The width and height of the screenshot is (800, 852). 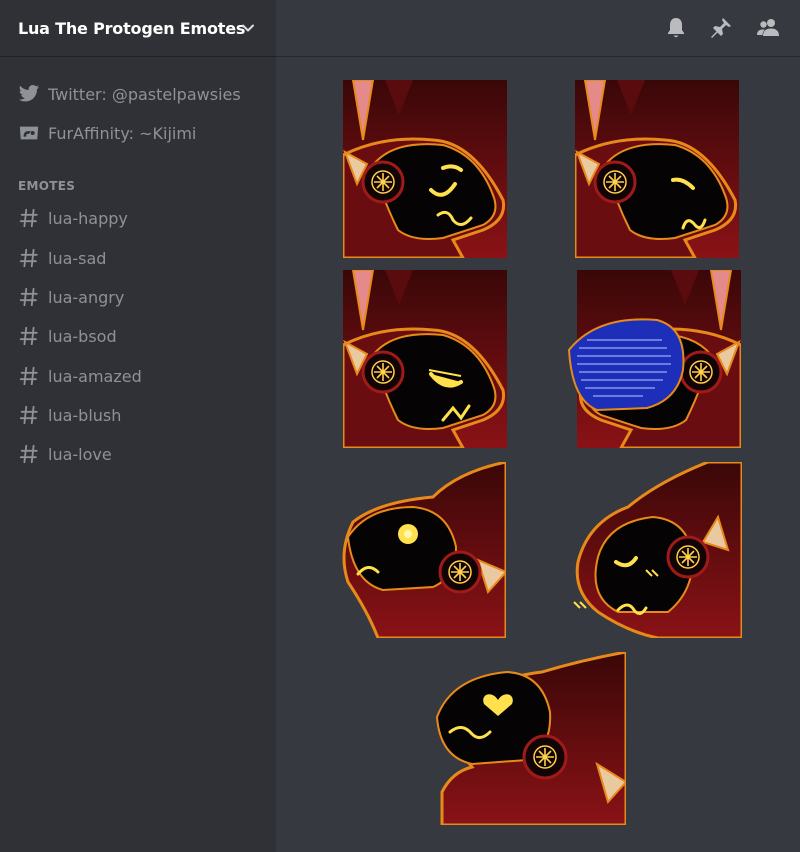 I want to click on twitter-link-label: Twitter: @pastelpawsies, so click(x=144, y=94).